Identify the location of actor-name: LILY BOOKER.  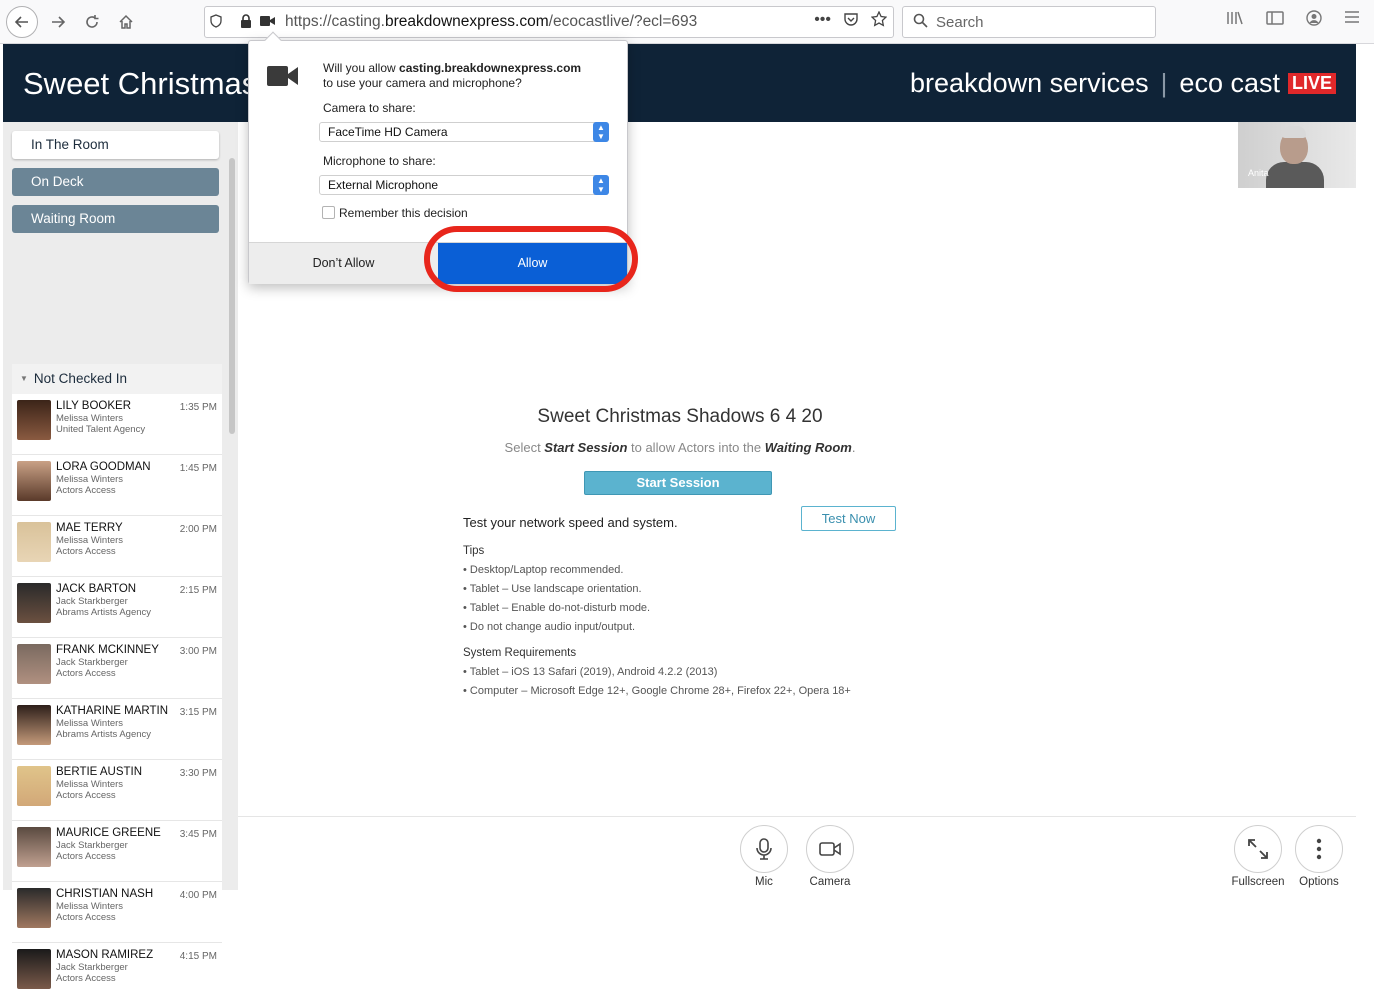
(93, 406).